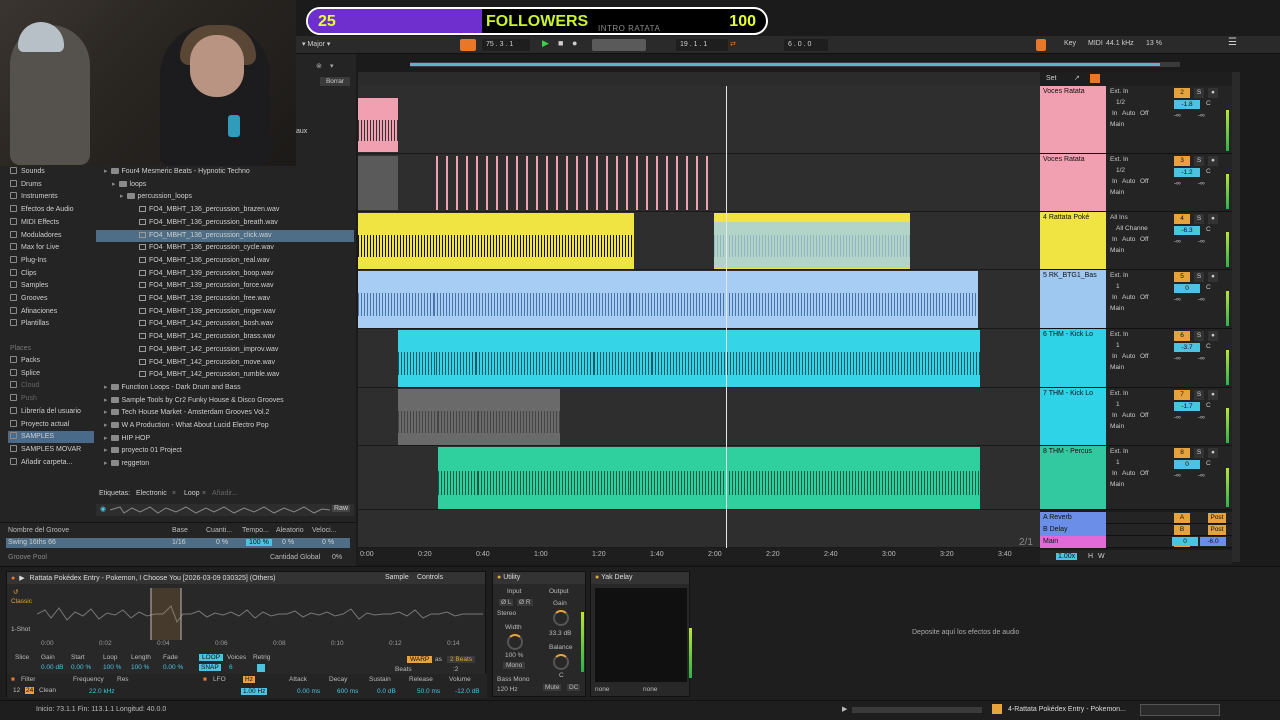 The image size is (1280, 720). Describe the element at coordinates (15, 592) in the screenshot. I see `classic-icon: ↺` at that location.